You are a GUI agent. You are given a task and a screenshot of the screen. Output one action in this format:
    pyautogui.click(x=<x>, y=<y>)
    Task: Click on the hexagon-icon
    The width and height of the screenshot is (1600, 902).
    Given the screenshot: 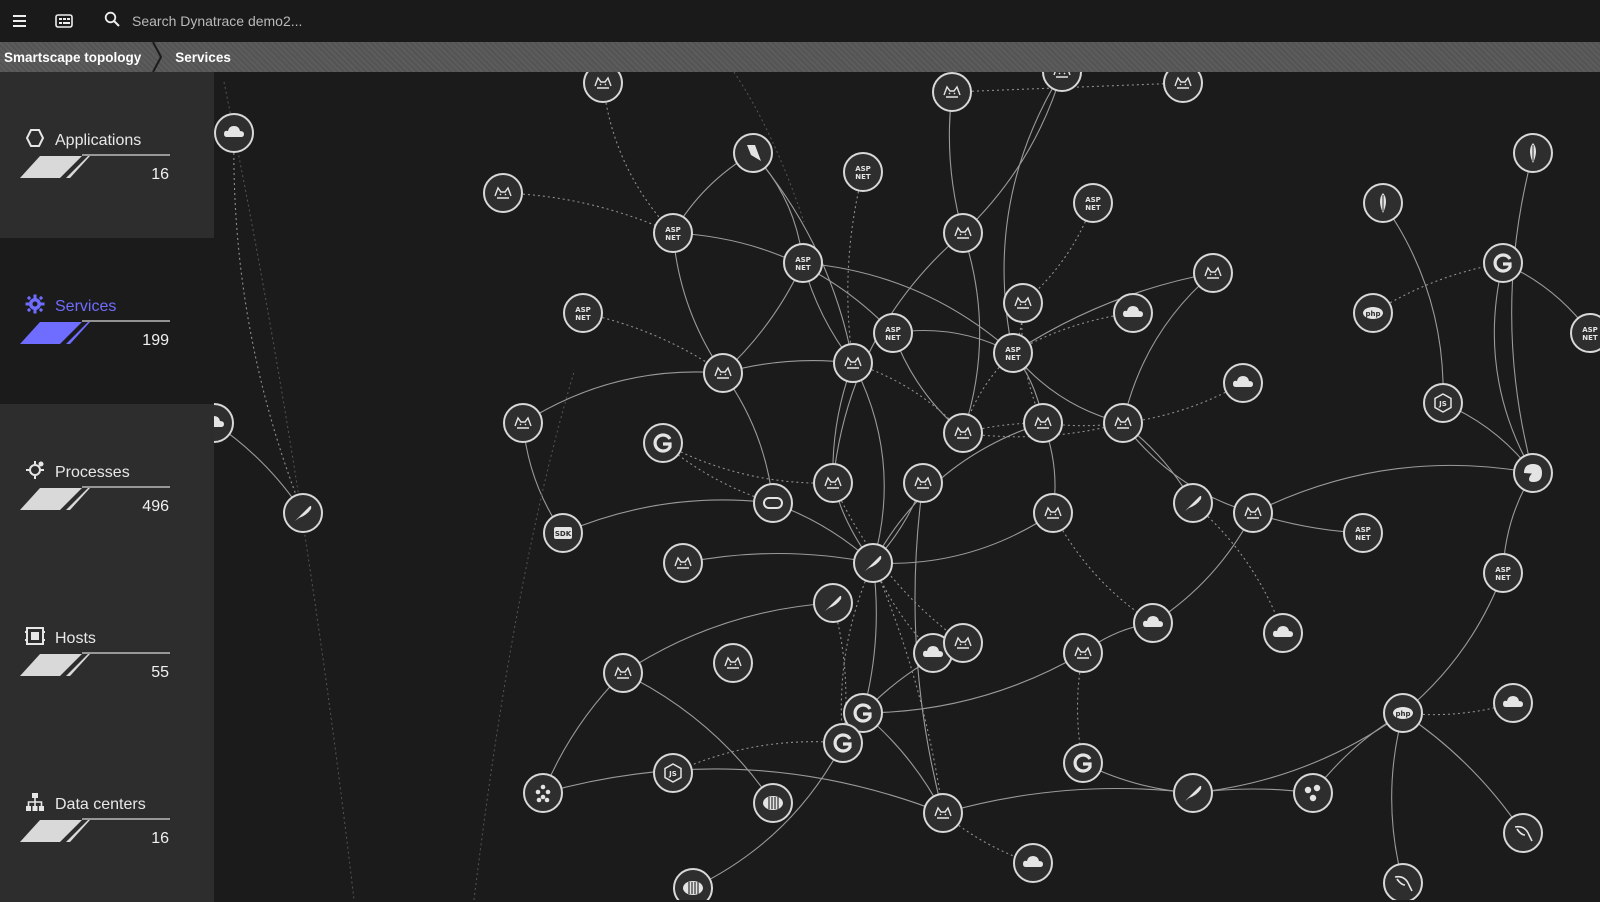 What is the action you would take?
    pyautogui.click(x=35, y=140)
    